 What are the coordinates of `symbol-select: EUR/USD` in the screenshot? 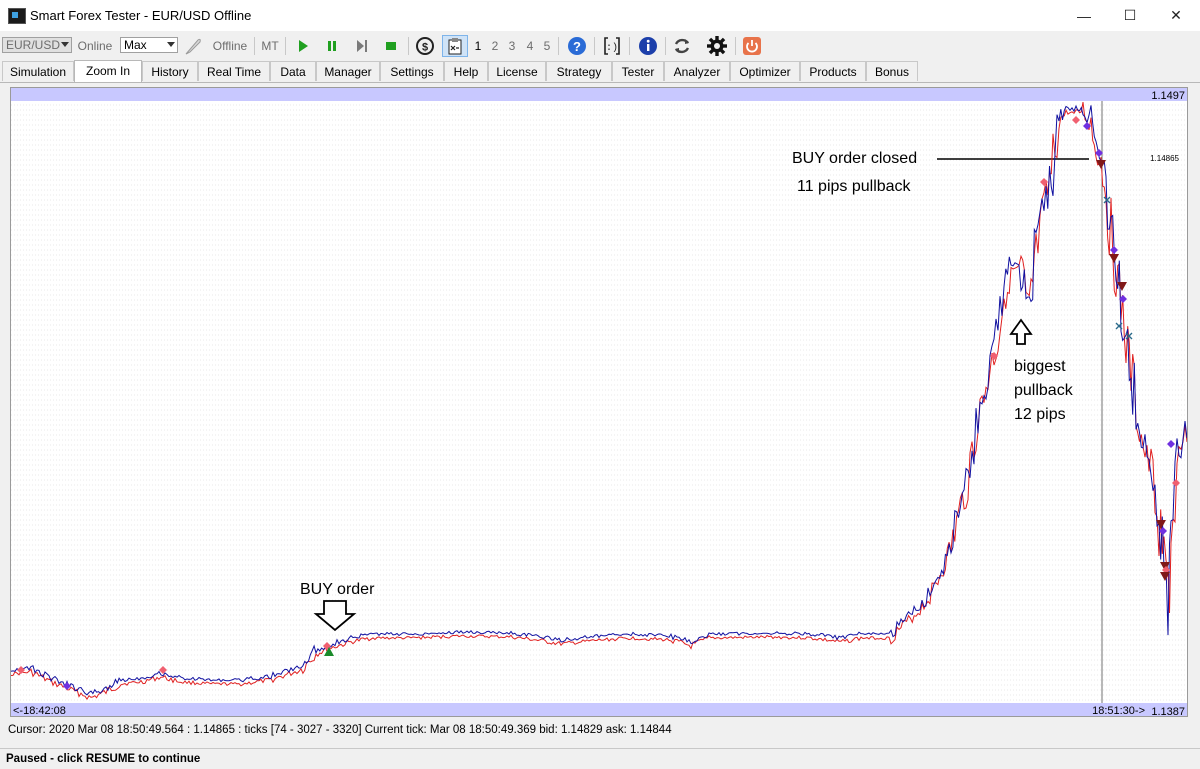 It's located at (37, 45).